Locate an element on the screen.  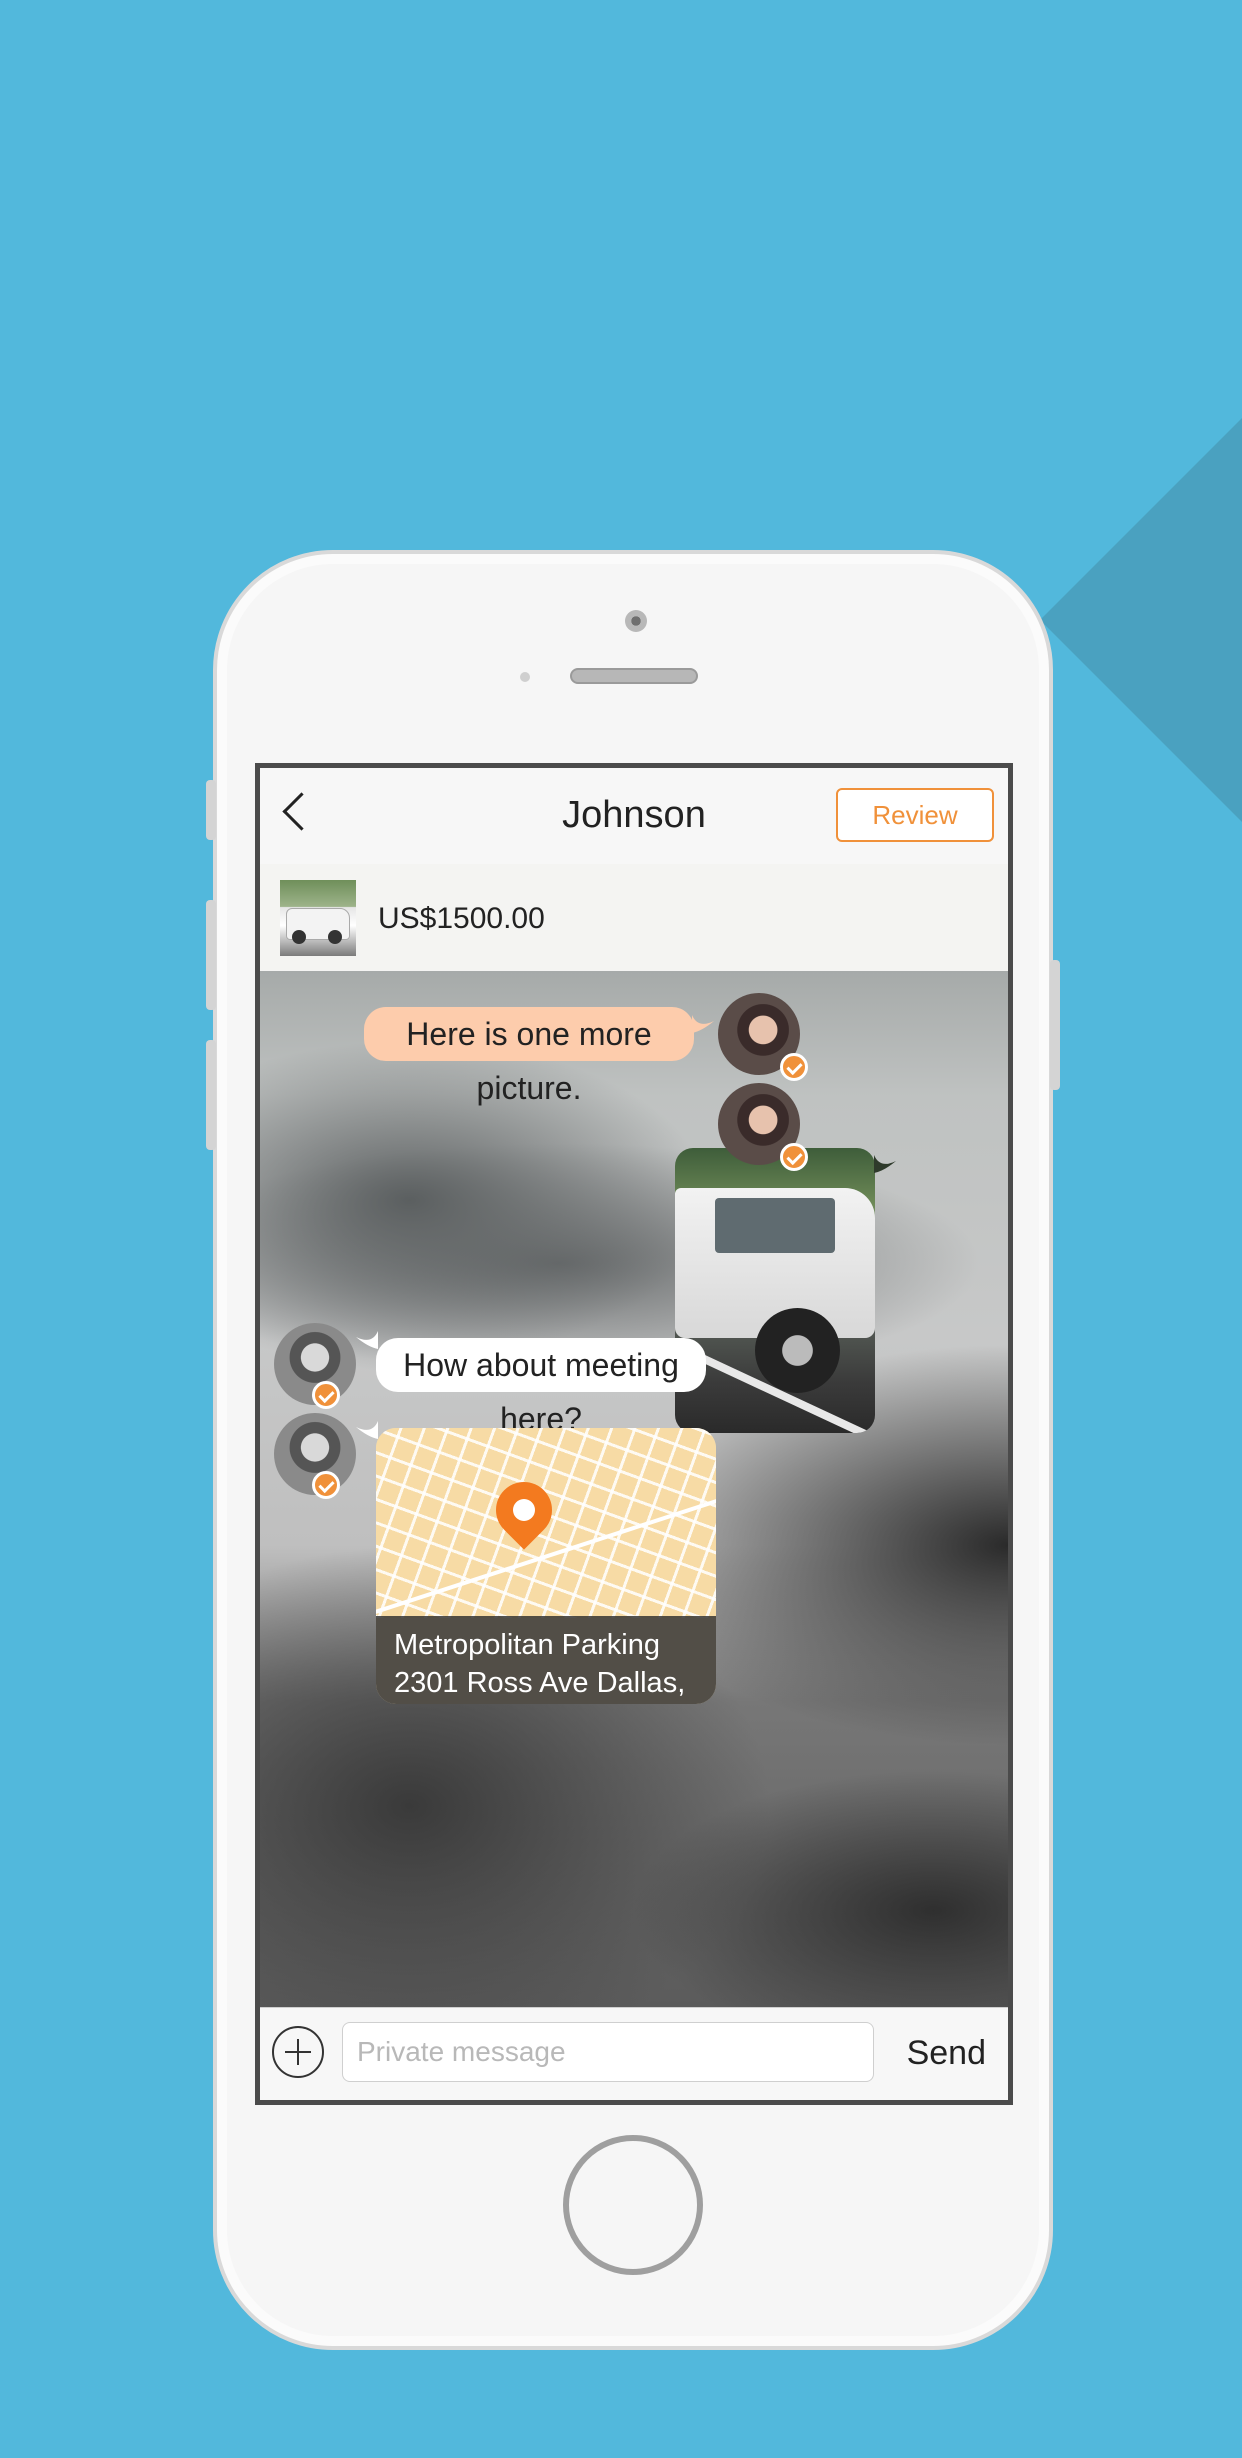
send-button: Send is located at coordinates (946, 2053).